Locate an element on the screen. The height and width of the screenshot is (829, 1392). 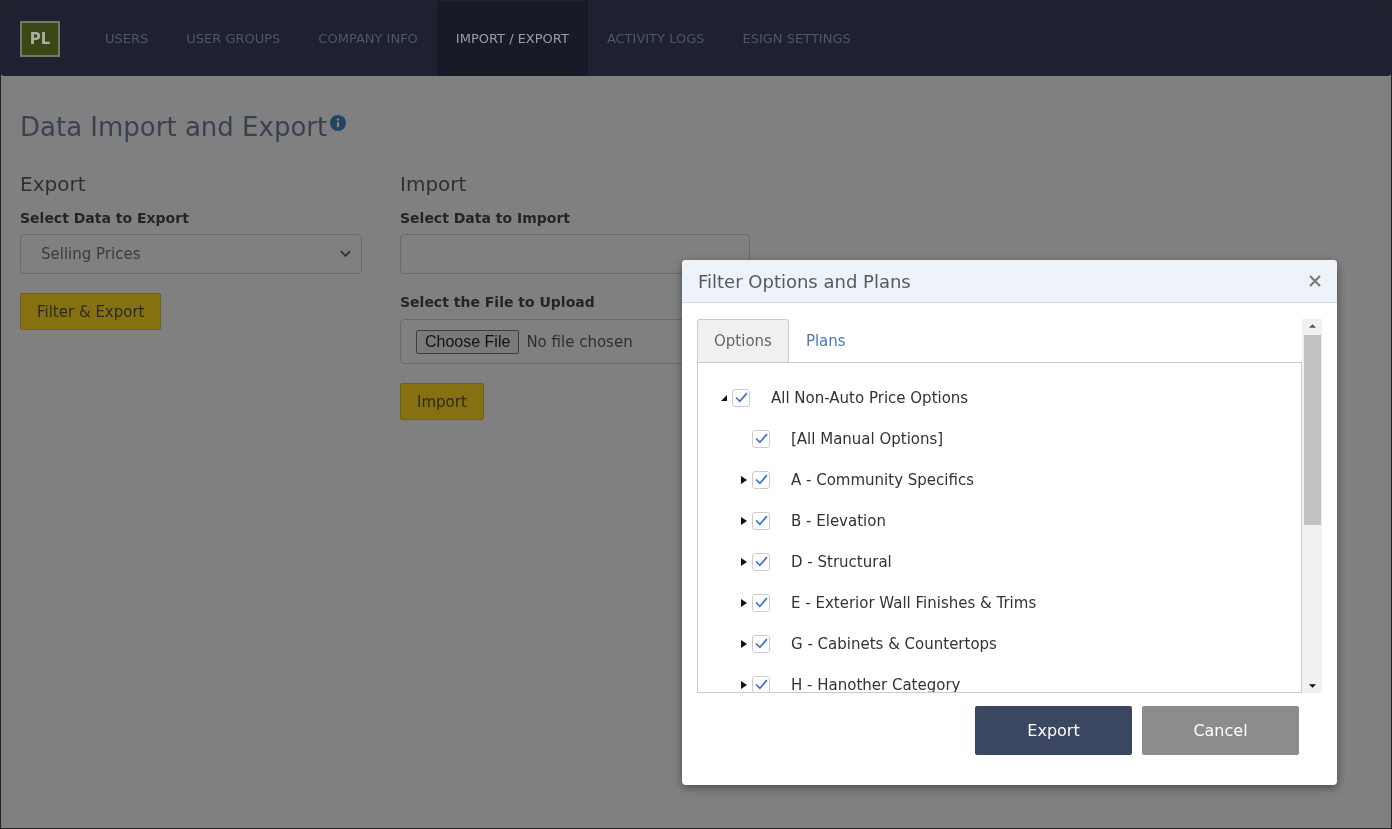
dialog-tab: Plans is located at coordinates (825, 340).